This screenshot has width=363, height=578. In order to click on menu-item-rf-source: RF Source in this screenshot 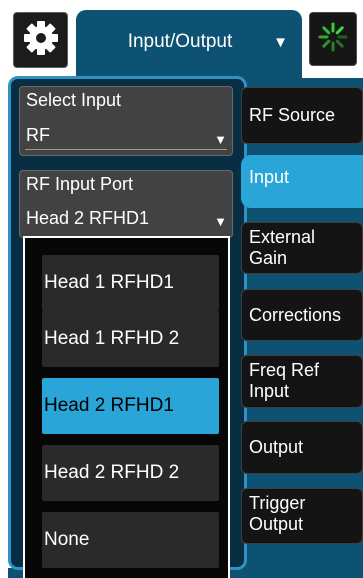, I will do `click(302, 115)`.